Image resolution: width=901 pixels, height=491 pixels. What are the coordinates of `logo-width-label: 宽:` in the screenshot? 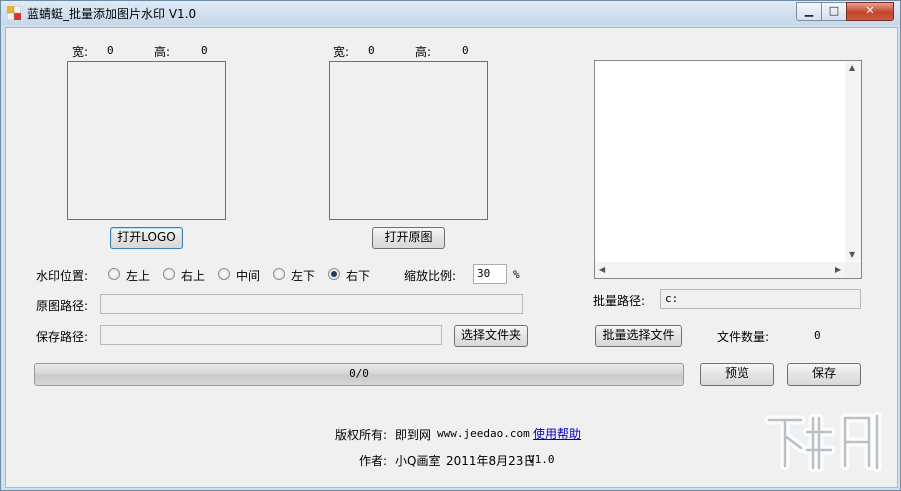 It's located at (80, 52).